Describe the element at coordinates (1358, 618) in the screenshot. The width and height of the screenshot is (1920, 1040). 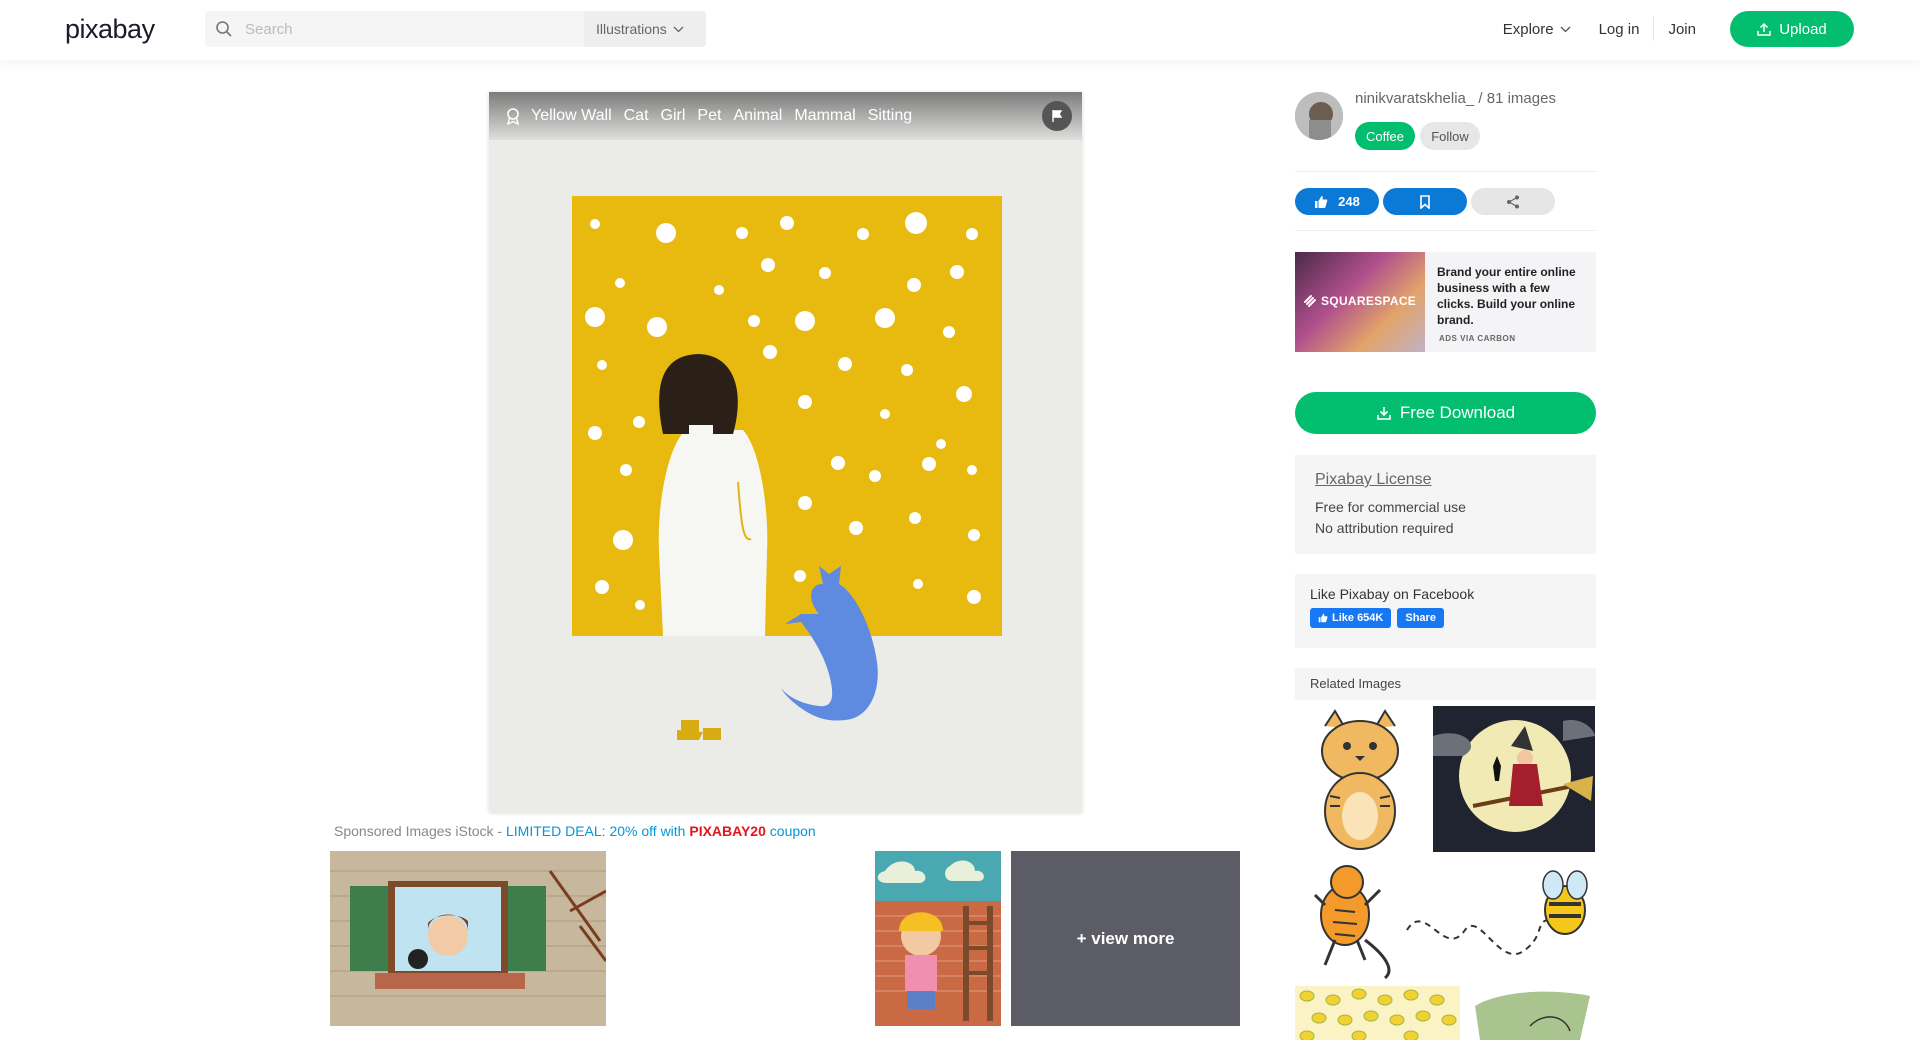
I see `facebook-like-label: Like 654K` at that location.